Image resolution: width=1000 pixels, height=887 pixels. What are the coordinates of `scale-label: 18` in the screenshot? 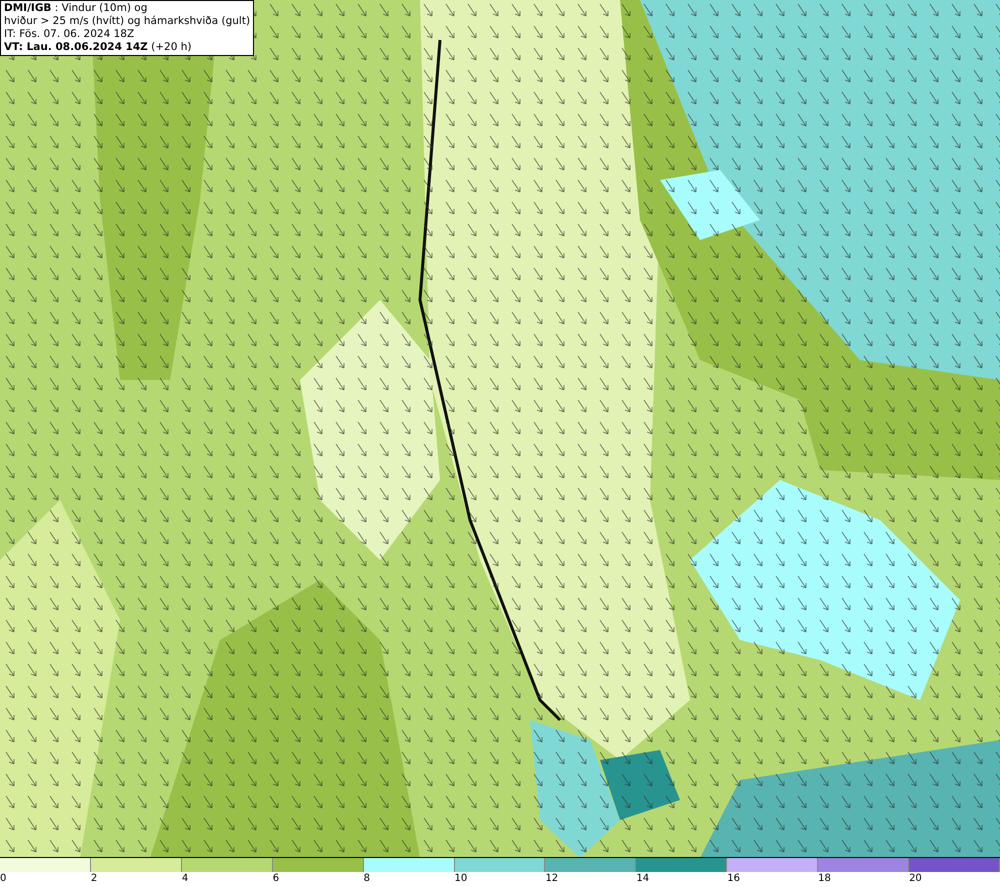 It's located at (824, 878).